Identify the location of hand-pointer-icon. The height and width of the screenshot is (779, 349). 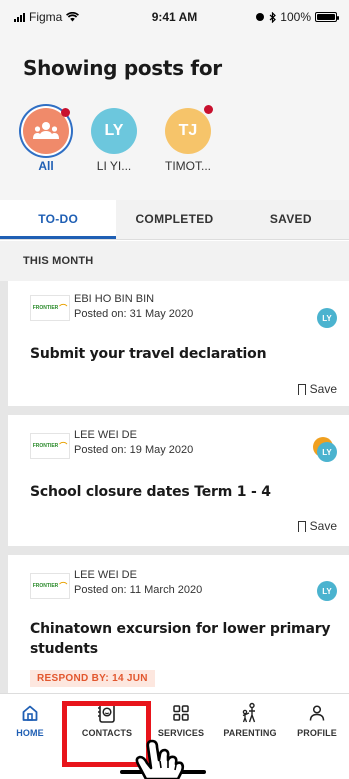
(163, 759).